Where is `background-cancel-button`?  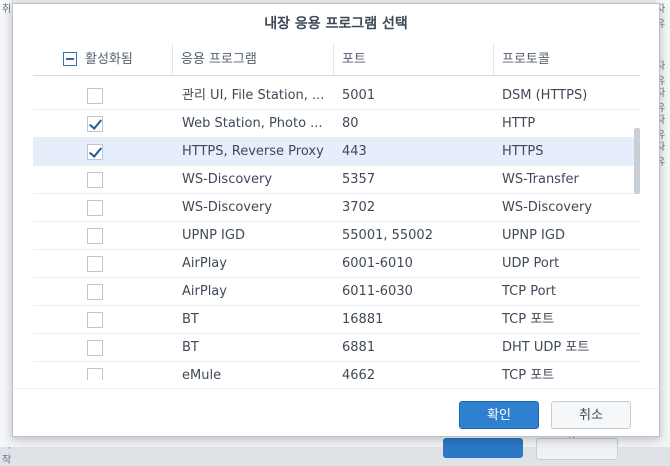 background-cancel-button is located at coordinates (577, 449).